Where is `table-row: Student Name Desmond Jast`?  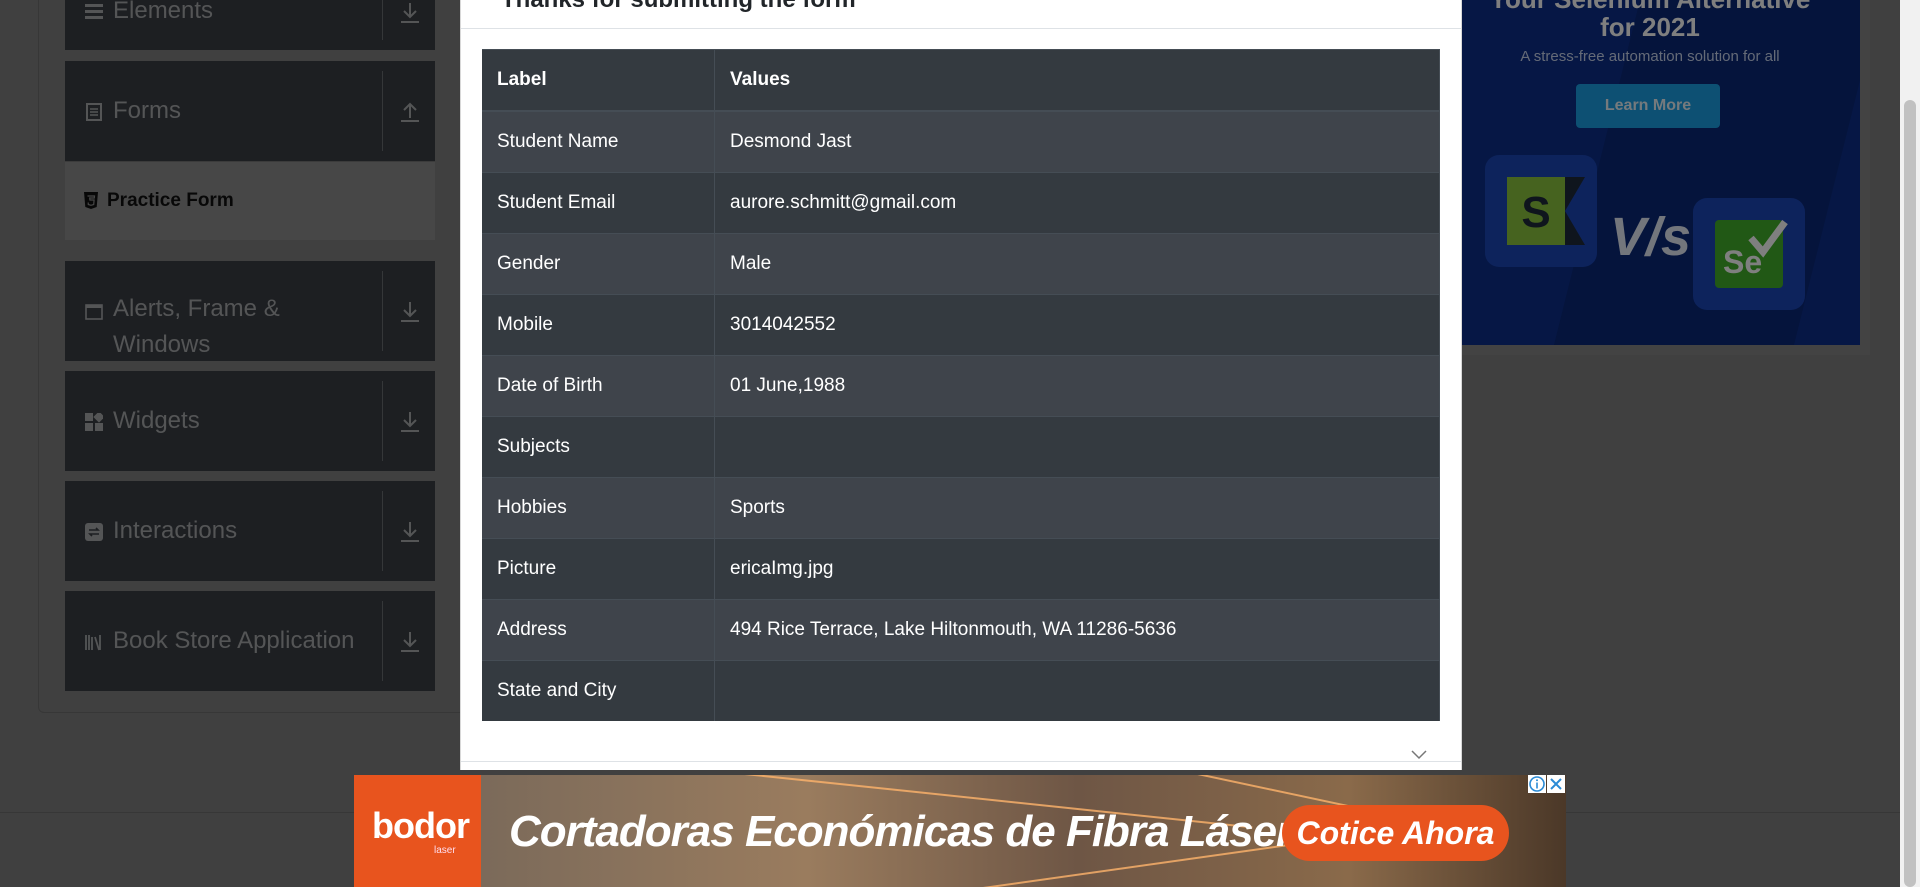
table-row: Student Name Desmond Jast is located at coordinates (961, 141).